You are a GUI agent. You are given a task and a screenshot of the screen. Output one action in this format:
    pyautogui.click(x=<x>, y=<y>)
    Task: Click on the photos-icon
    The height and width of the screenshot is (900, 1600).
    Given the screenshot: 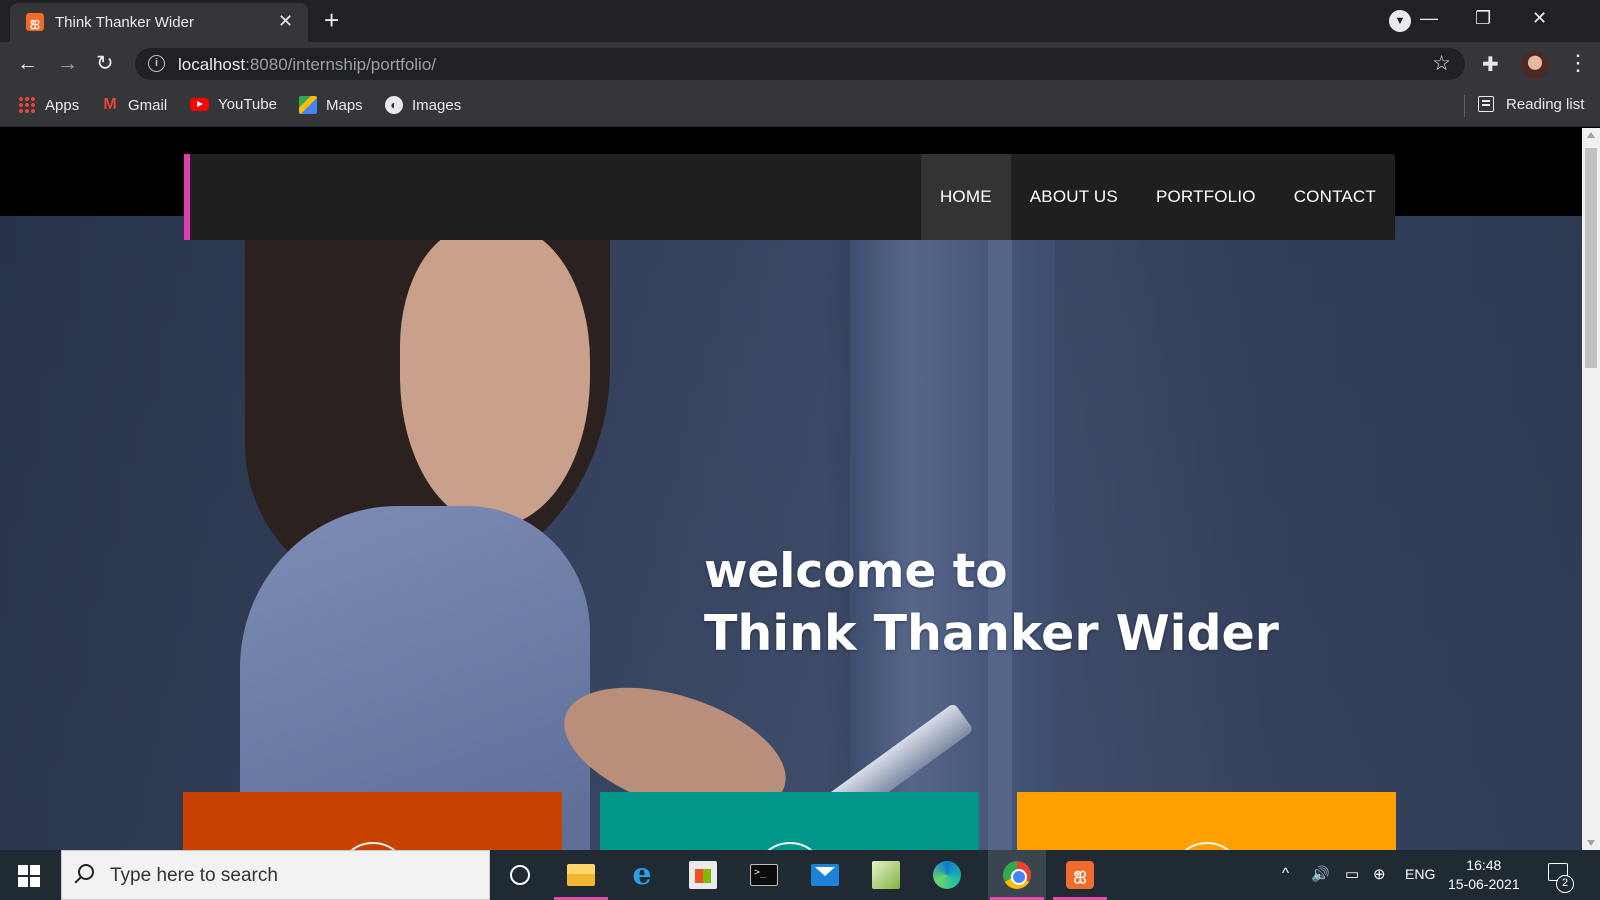 What is the action you would take?
    pyautogui.click(x=886, y=875)
    